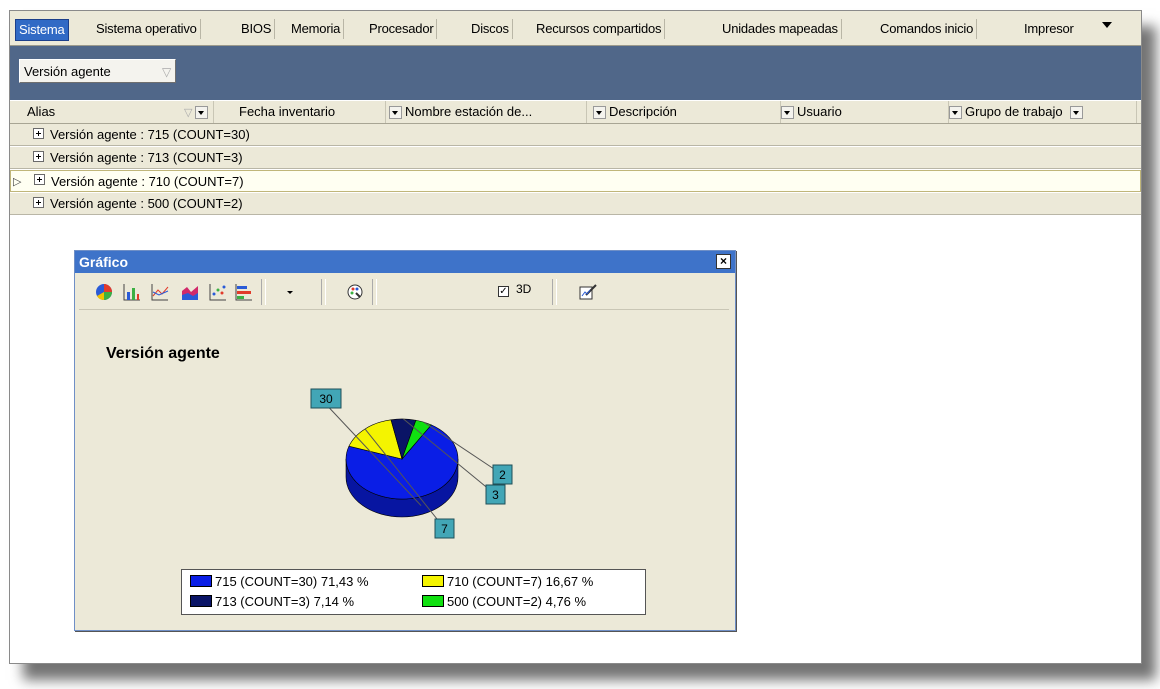  Describe the element at coordinates (160, 292) in the screenshot. I see `line-chart-icon` at that location.